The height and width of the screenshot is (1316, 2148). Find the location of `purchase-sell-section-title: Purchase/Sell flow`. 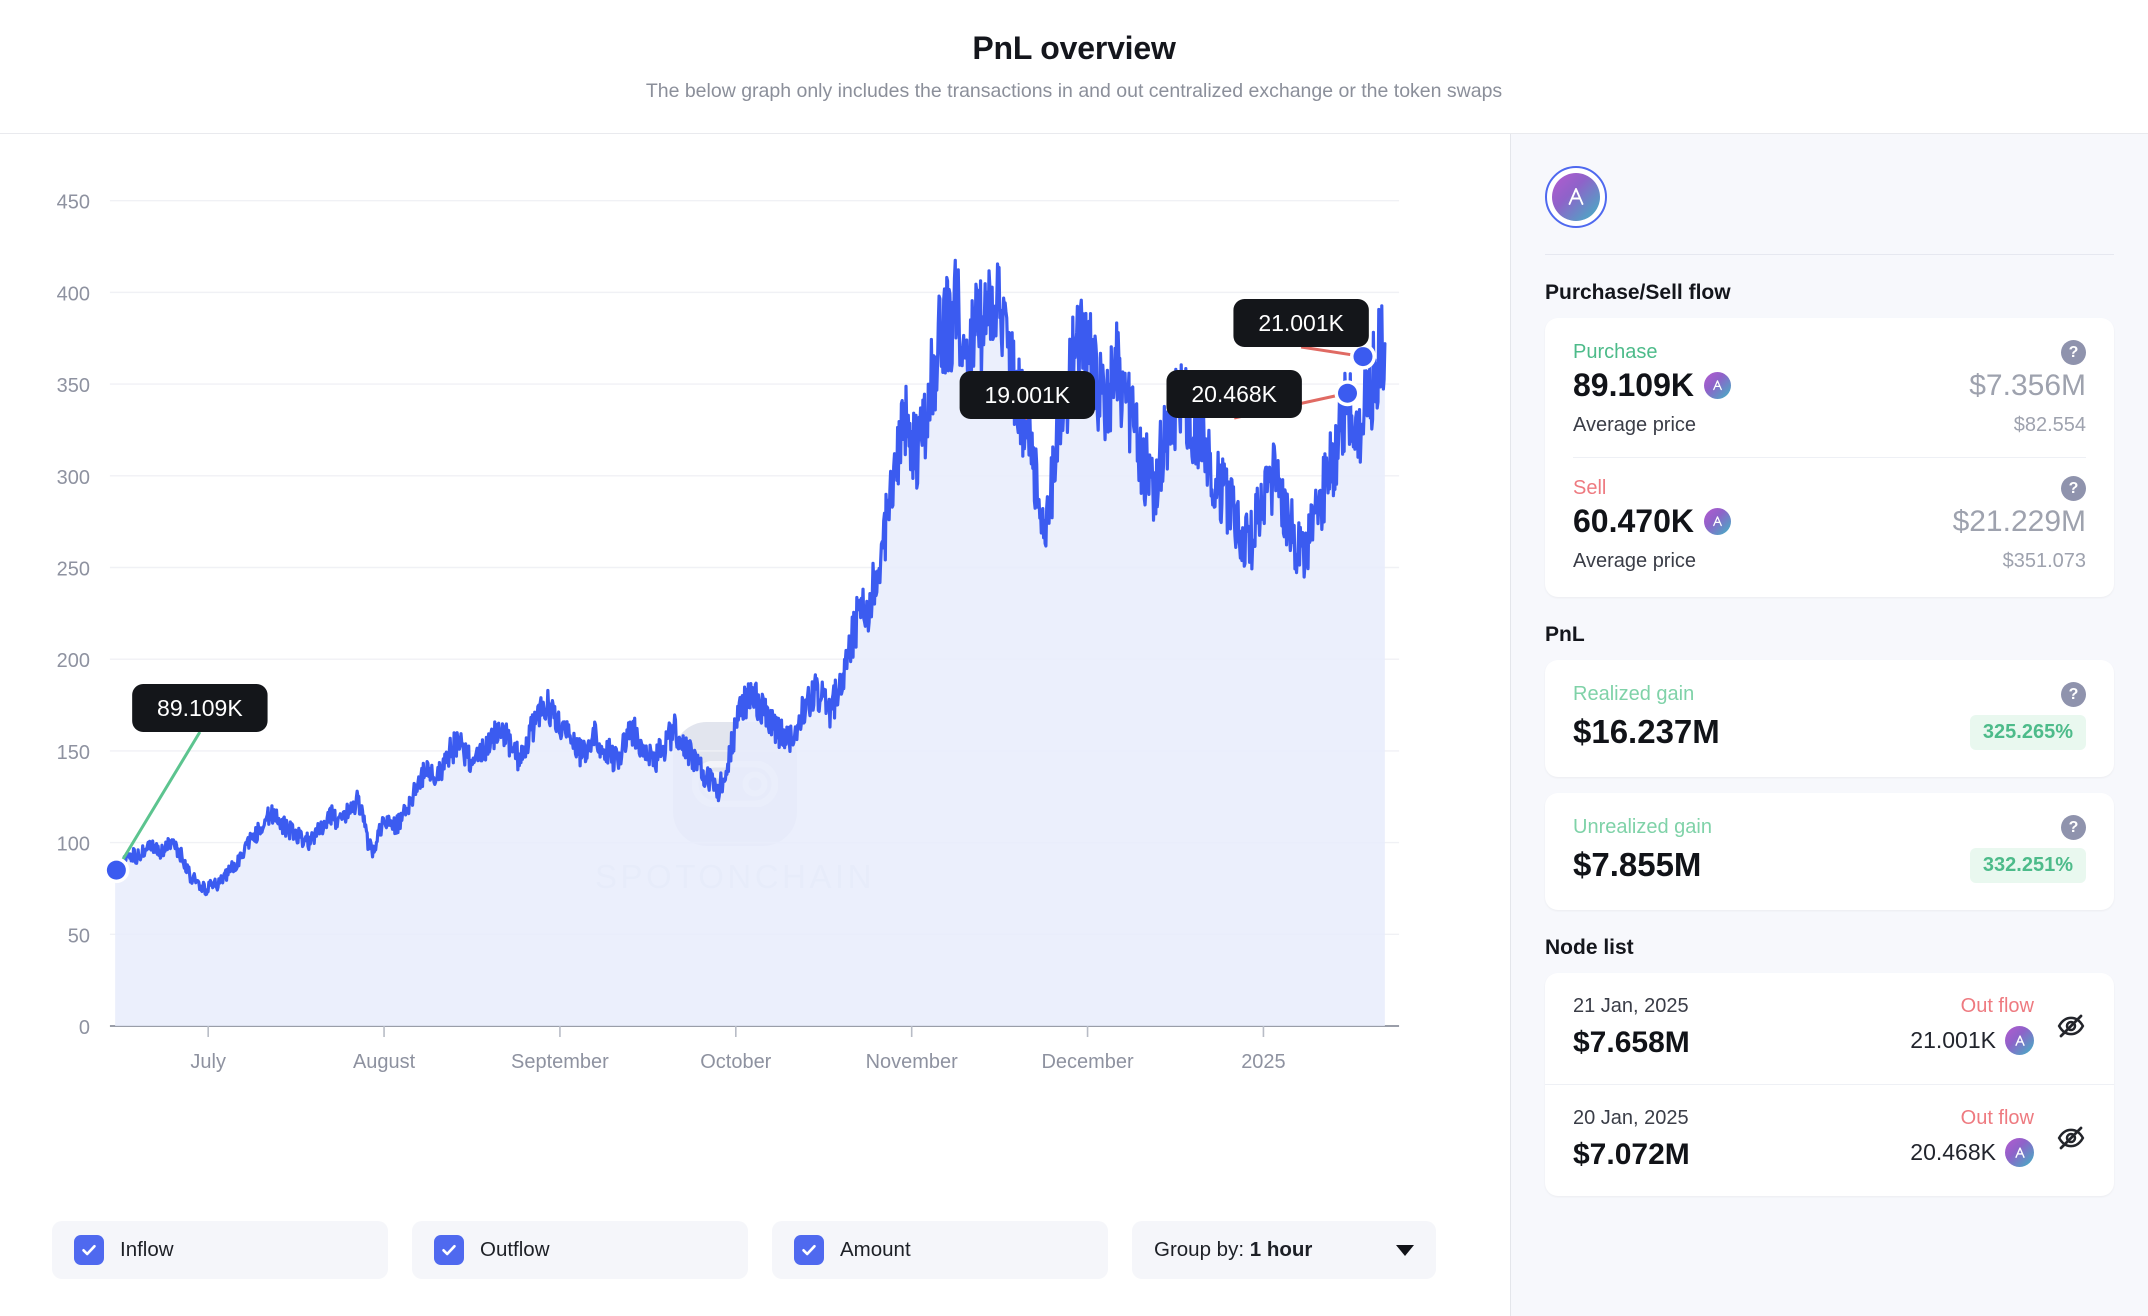

purchase-sell-section-title: Purchase/Sell flow is located at coordinates (1638, 292).